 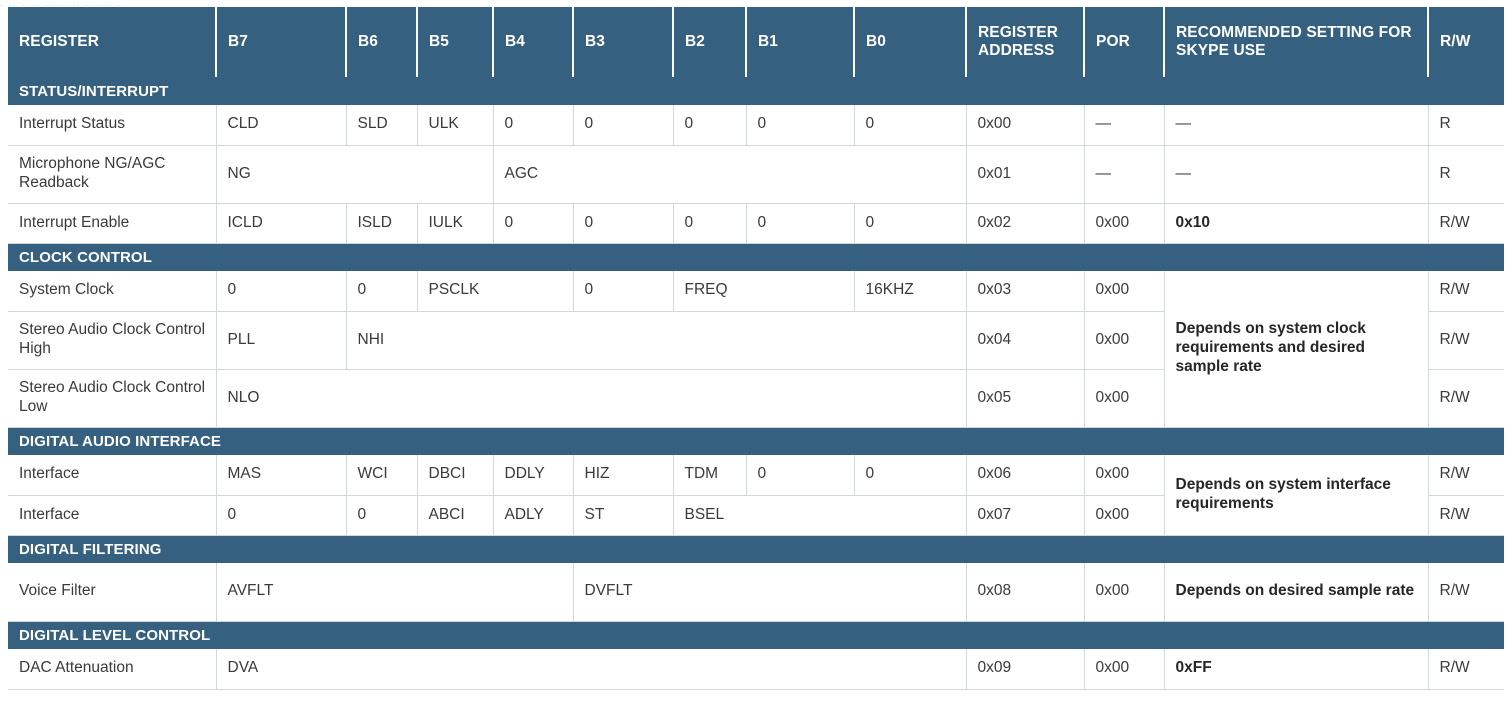 What do you see at coordinates (455, 125) in the screenshot?
I see `cell-b5: ULK` at bounding box center [455, 125].